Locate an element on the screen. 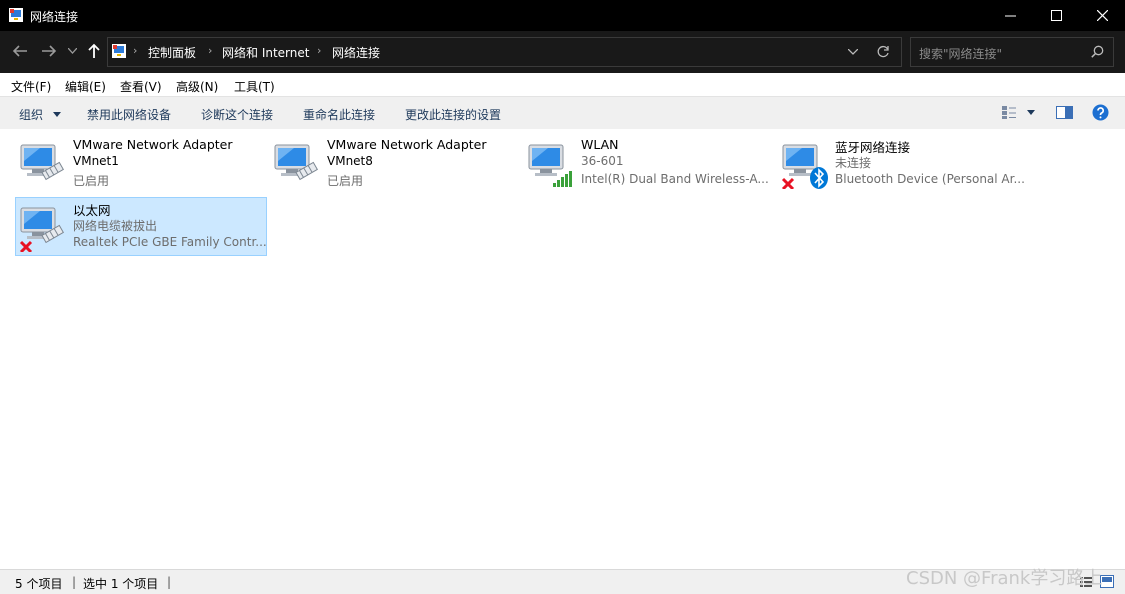 This screenshot has height=594, width=1125. connection-status: 未连接 is located at coordinates (853, 163).